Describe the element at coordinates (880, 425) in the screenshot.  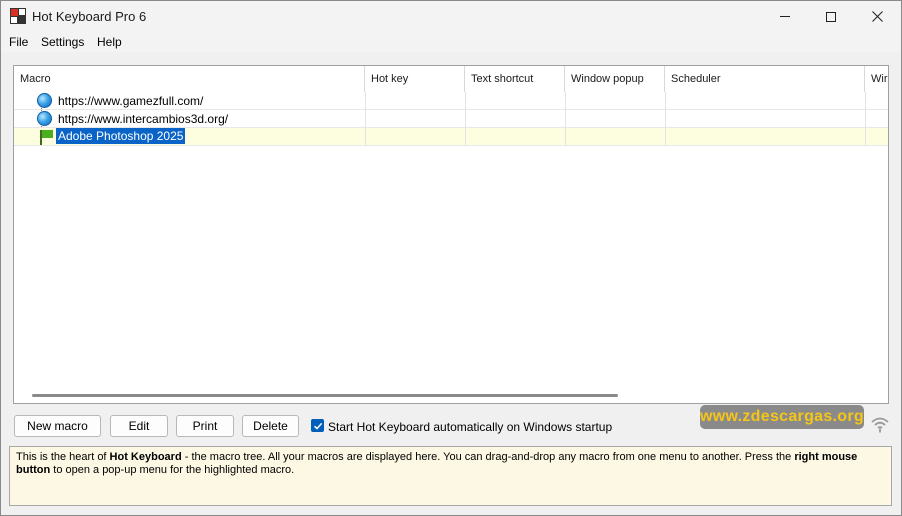
I see `wifi-signal-icon` at that location.